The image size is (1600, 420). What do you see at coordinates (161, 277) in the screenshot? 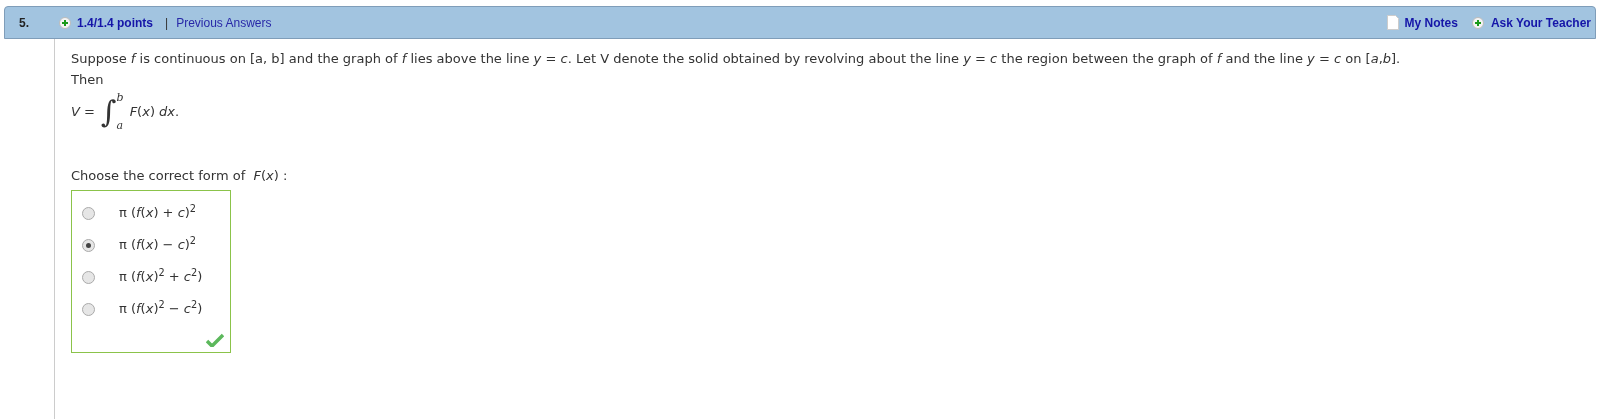
I see `answer-option: π (f(x)$^{2}$ + c$^{2}$)` at bounding box center [161, 277].